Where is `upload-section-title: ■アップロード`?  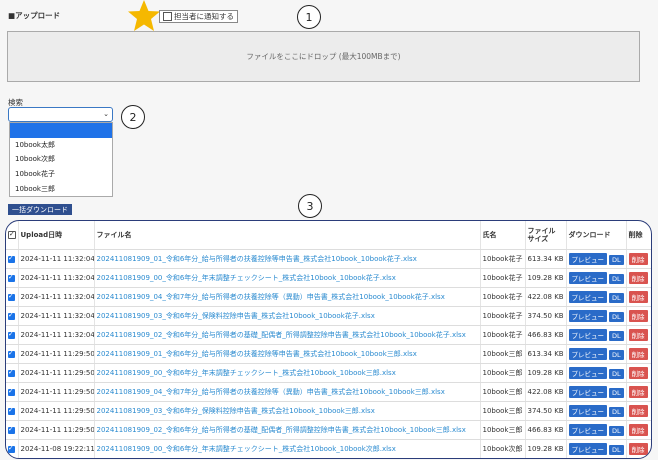 upload-section-title: ■アップロード is located at coordinates (34, 15).